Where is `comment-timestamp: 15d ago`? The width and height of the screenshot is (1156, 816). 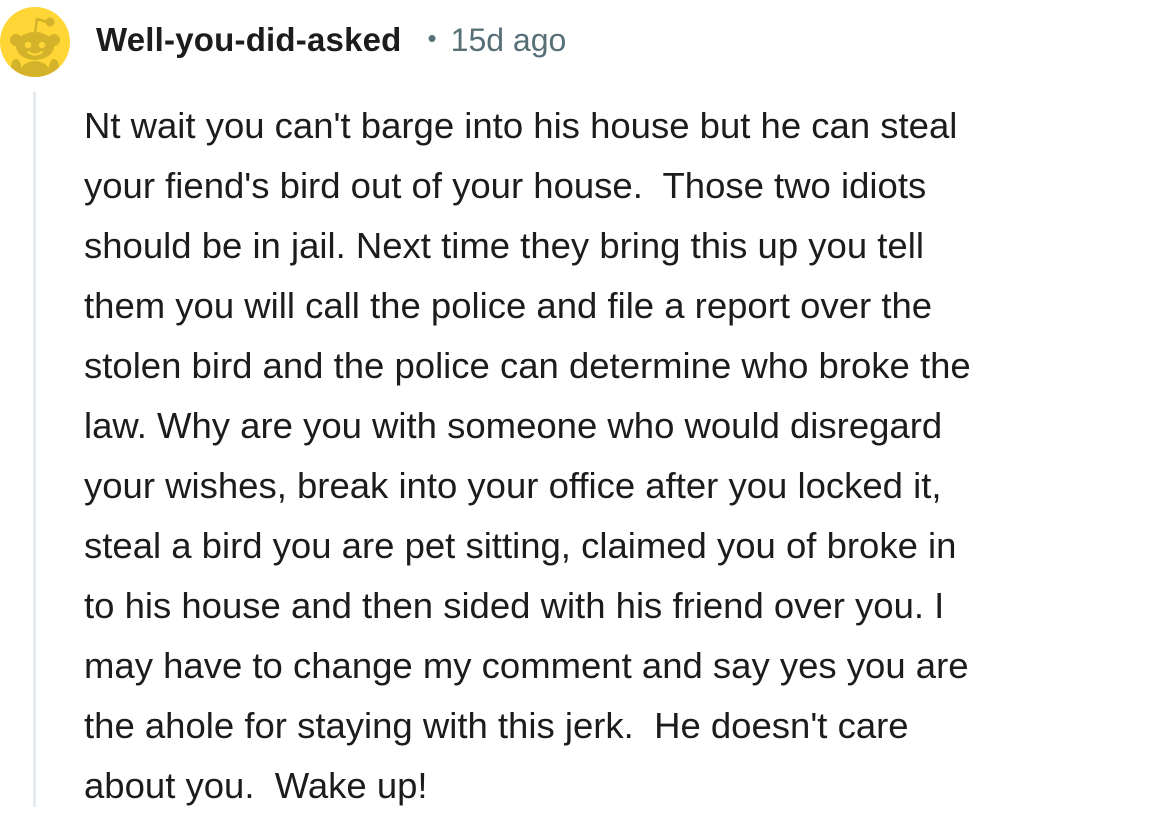
comment-timestamp: 15d ago is located at coordinates (509, 40).